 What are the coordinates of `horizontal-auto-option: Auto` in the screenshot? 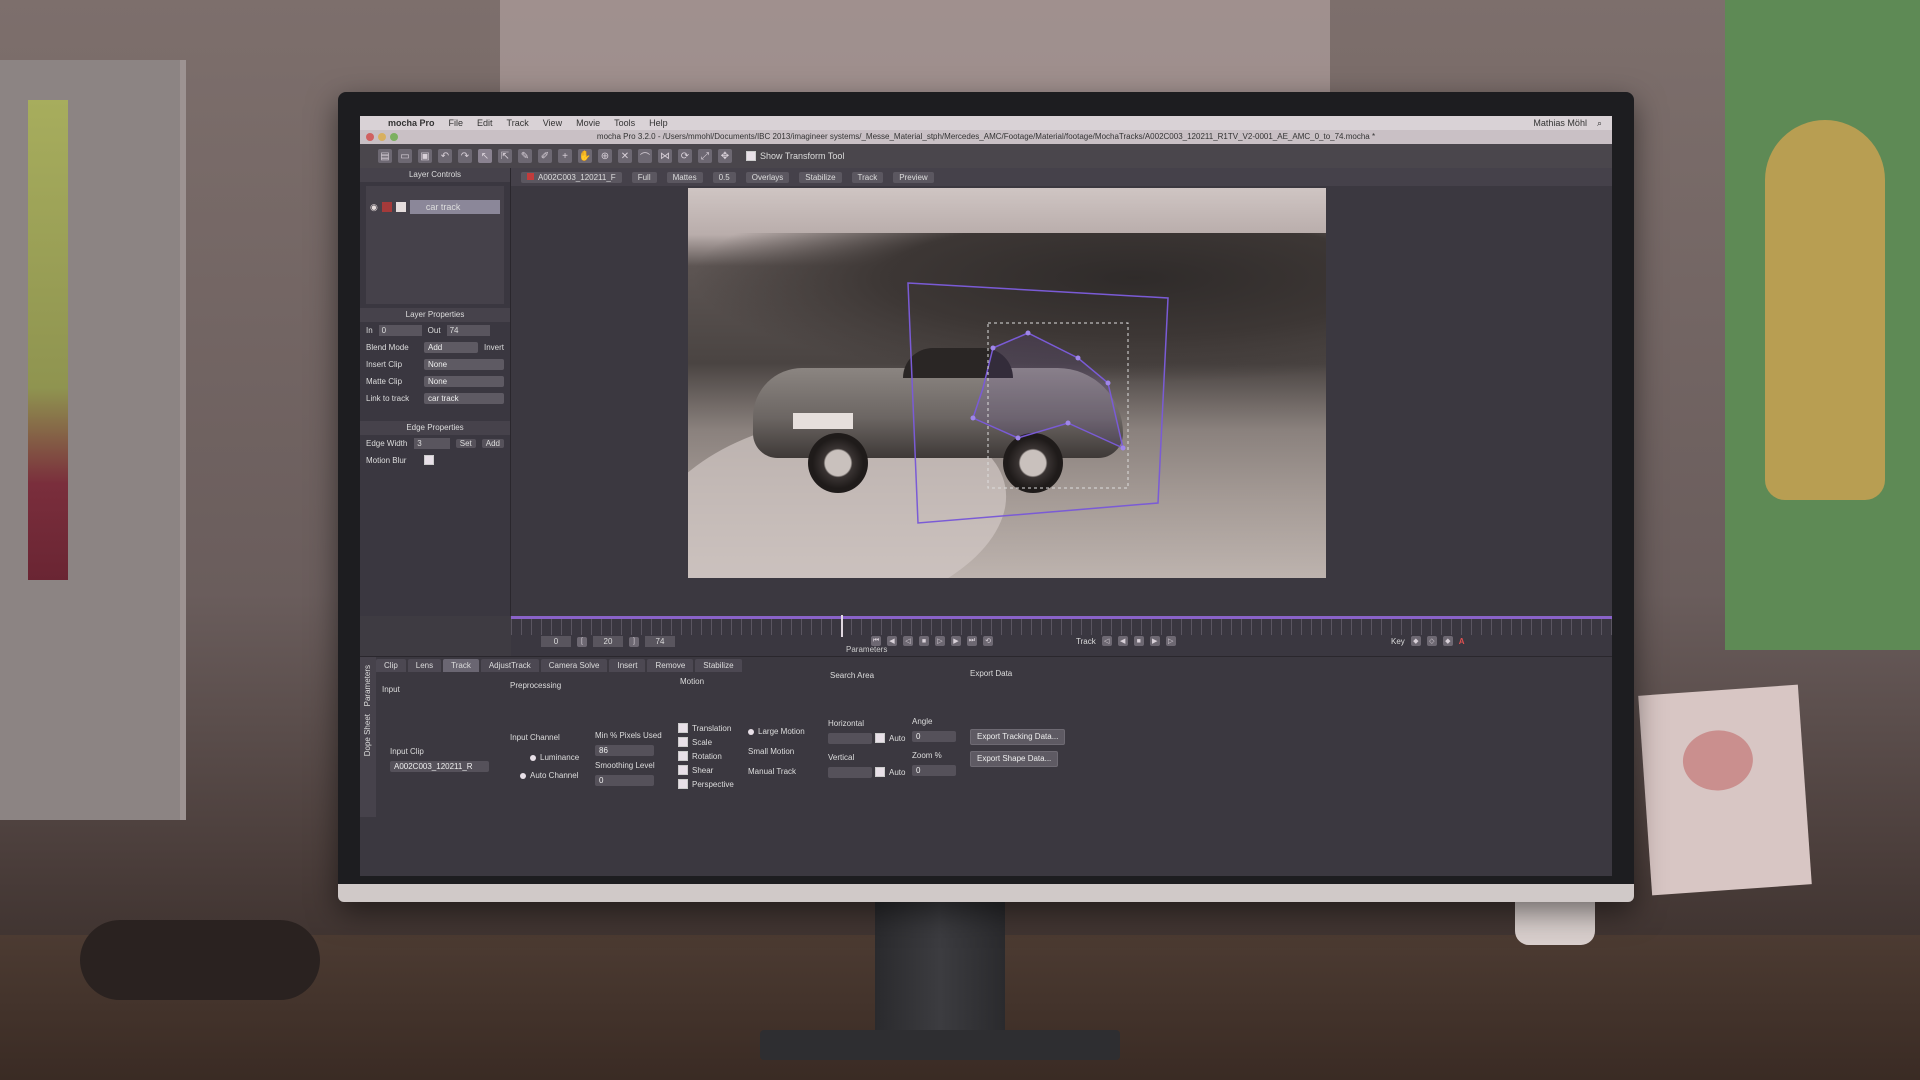 It's located at (890, 738).